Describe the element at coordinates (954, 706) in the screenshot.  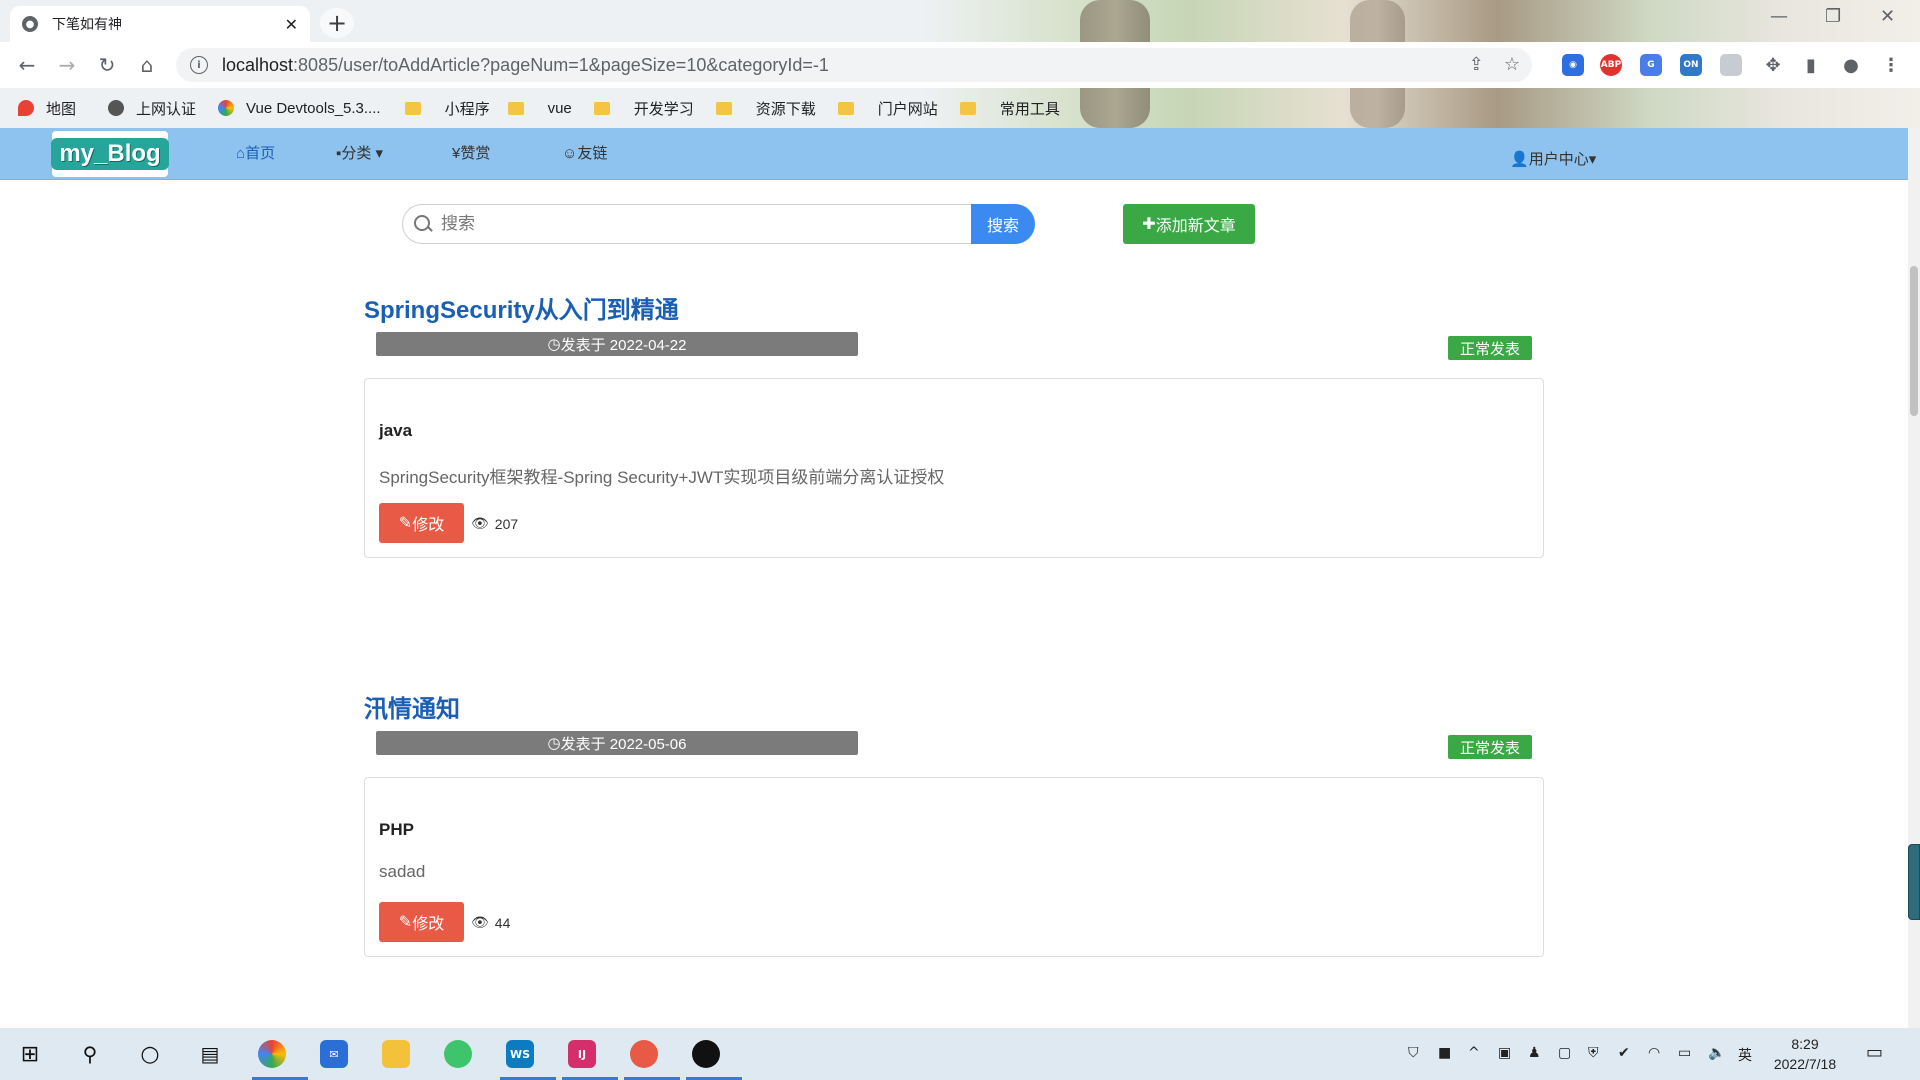
I see `article-title: 汛情通知` at that location.